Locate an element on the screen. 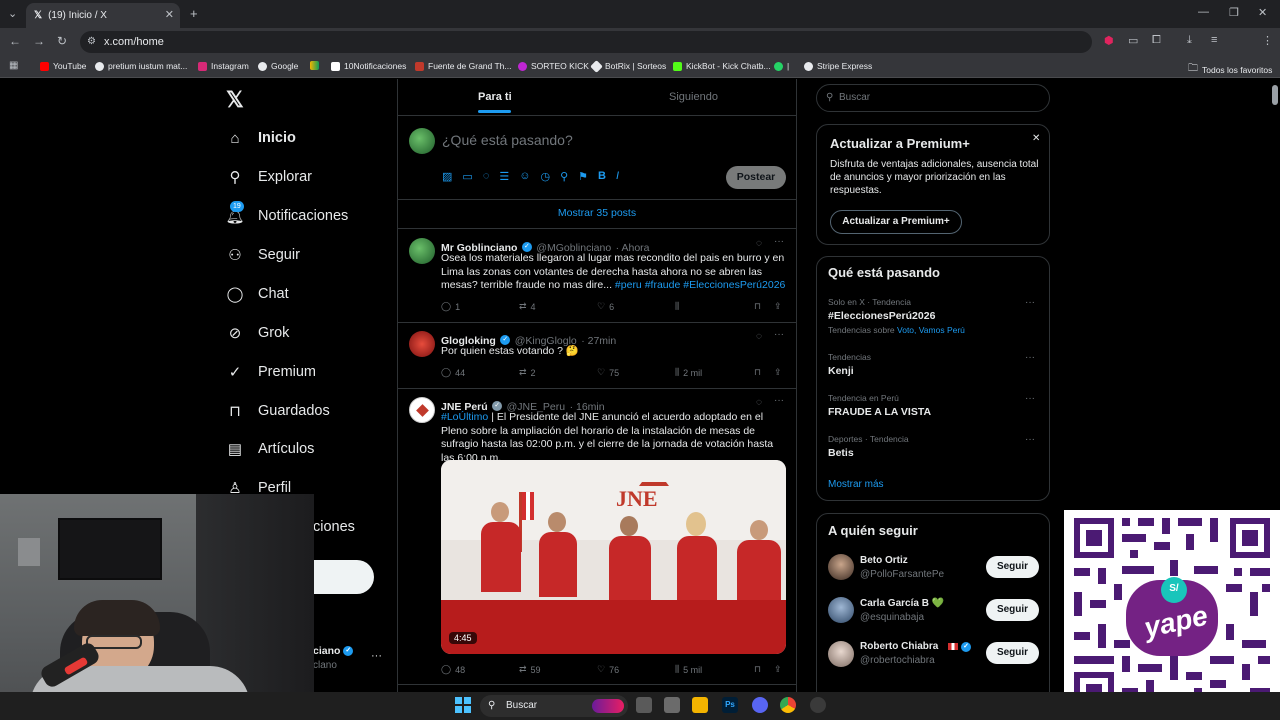  repost-button: ⇄ 2 is located at coordinates (527, 372).